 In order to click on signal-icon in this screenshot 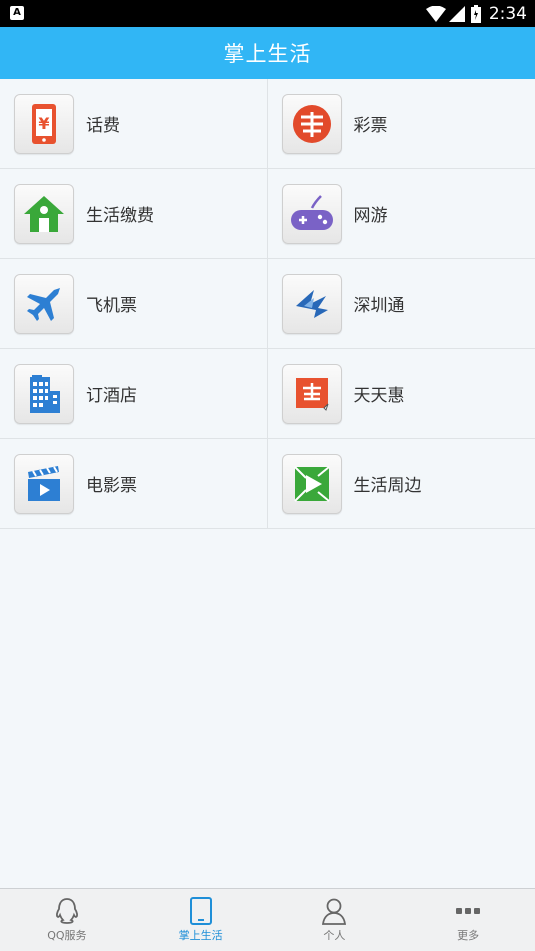, I will do `click(456, 13)`.